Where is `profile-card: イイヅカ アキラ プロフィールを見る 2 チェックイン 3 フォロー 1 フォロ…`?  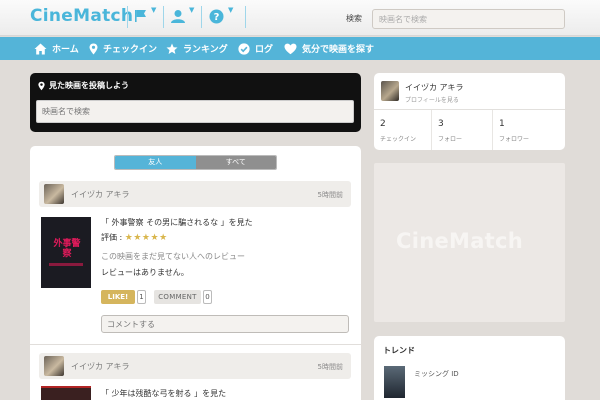
profile-card: イイヅカ アキラ プロフィールを見る 2 チェックイン 3 フォロー 1 フォロ… is located at coordinates (469, 111).